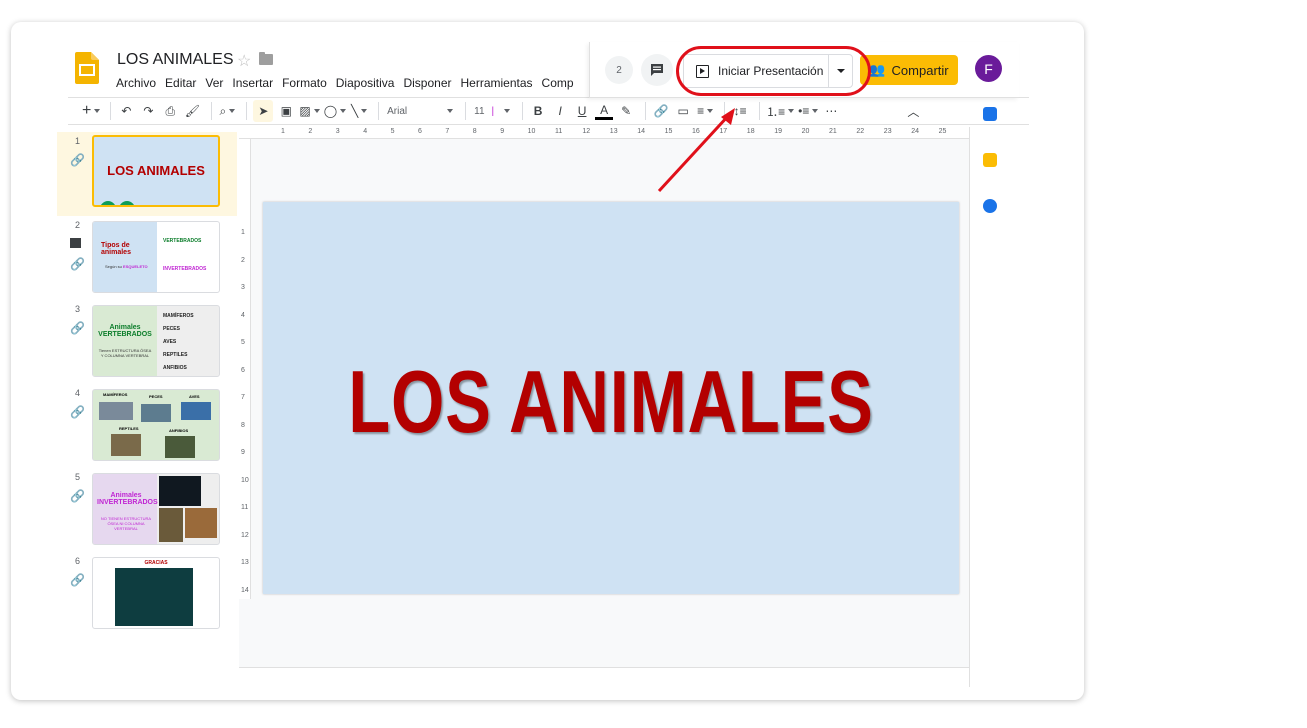 The width and height of the screenshot is (1307, 728). What do you see at coordinates (560, 111) in the screenshot?
I see `italic-icon: I` at bounding box center [560, 111].